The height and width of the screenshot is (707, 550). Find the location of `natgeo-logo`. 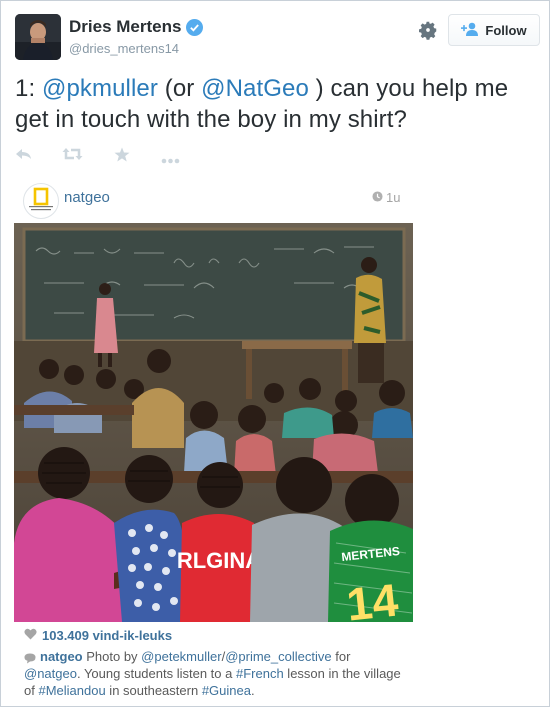

natgeo-logo is located at coordinates (41, 201).